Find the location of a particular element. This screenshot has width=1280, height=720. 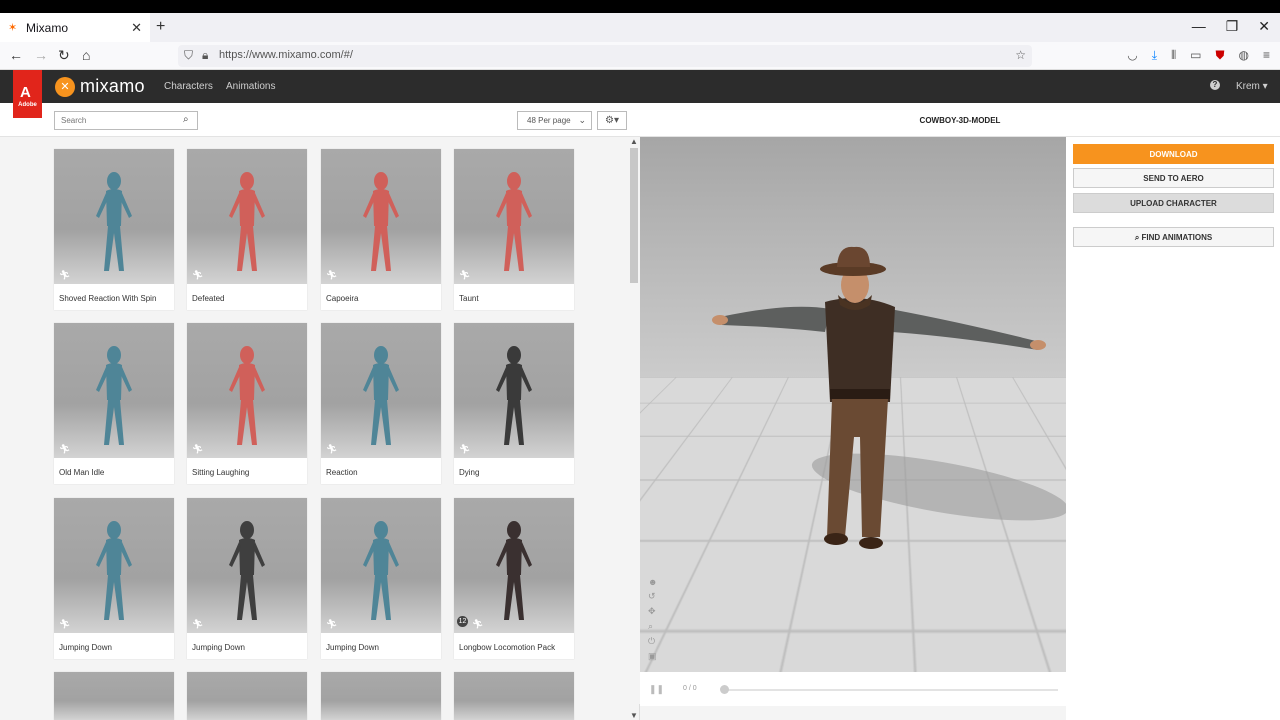

forward-icon: → is located at coordinates (41, 55).